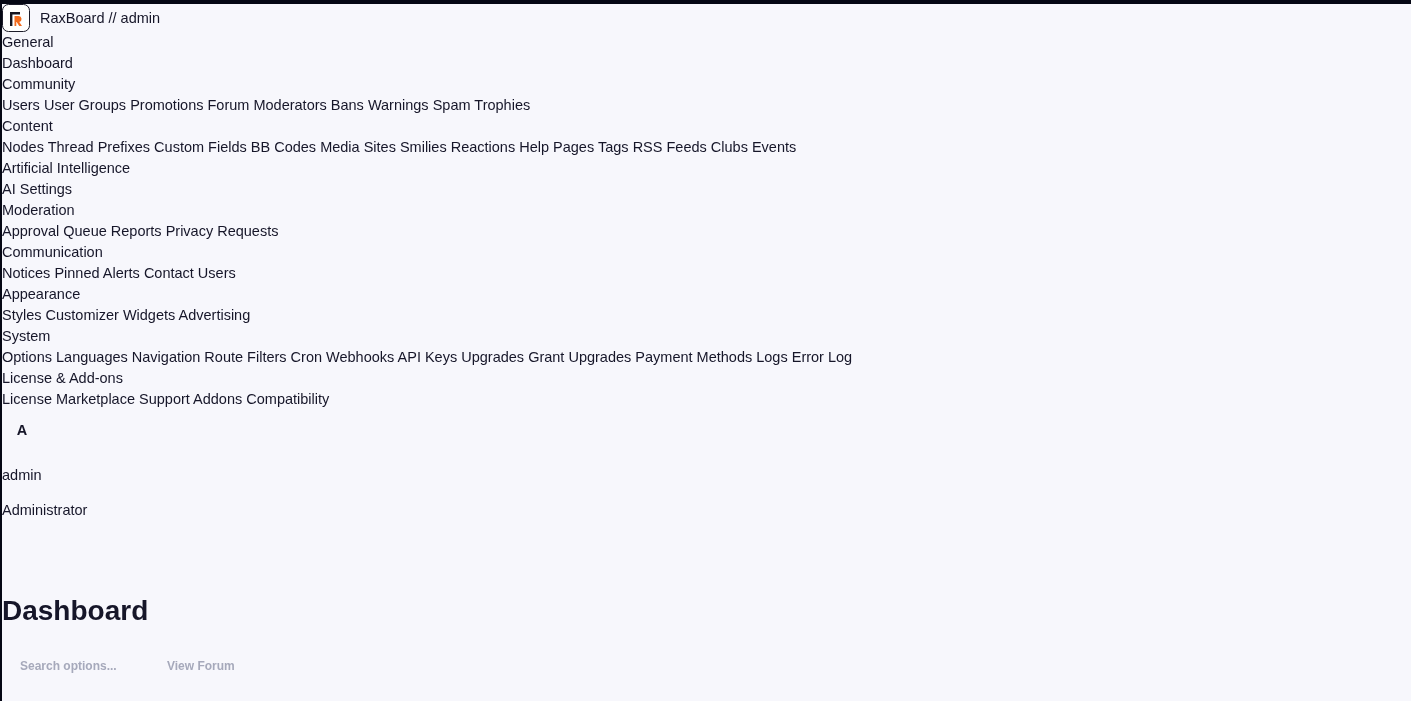 Image resolution: width=1411 pixels, height=701 pixels. What do you see at coordinates (166, 357) in the screenshot?
I see `nav-link: Navigation` at bounding box center [166, 357].